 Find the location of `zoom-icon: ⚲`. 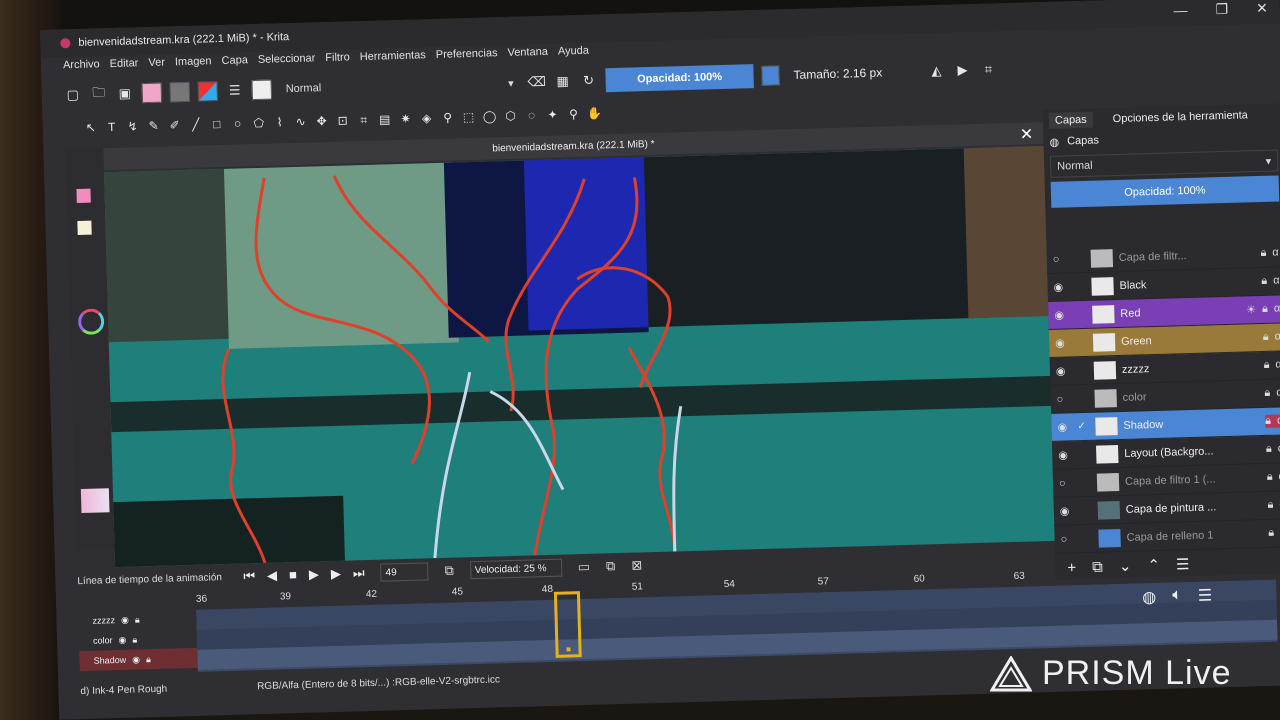

zoom-icon: ⚲ is located at coordinates (573, 114).